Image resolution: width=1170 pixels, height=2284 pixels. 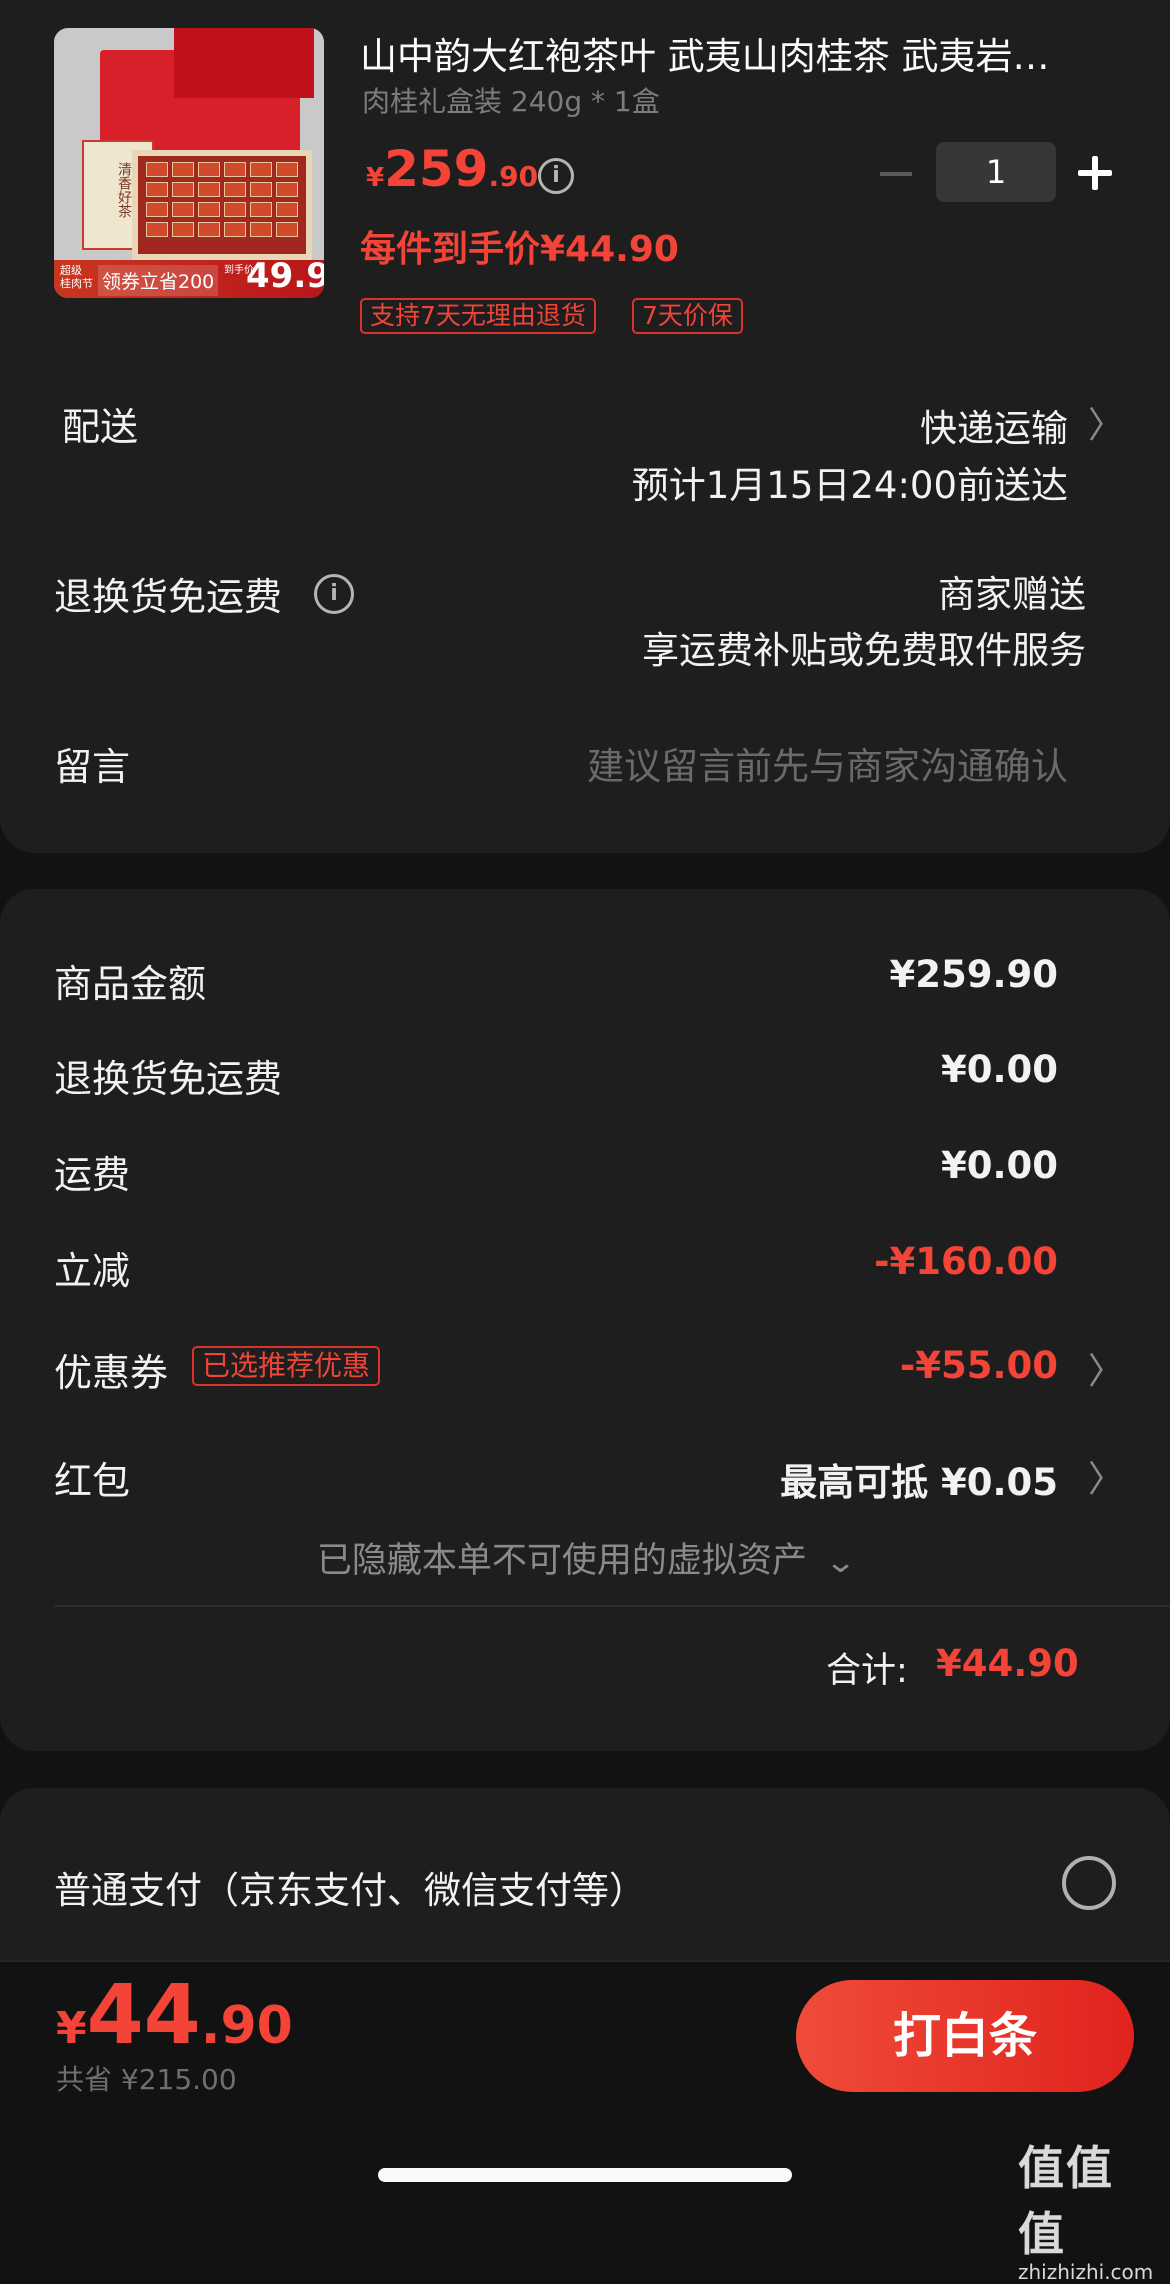 What do you see at coordinates (1007, 1663) in the screenshot?
I see `total-value: ¥44.90` at bounding box center [1007, 1663].